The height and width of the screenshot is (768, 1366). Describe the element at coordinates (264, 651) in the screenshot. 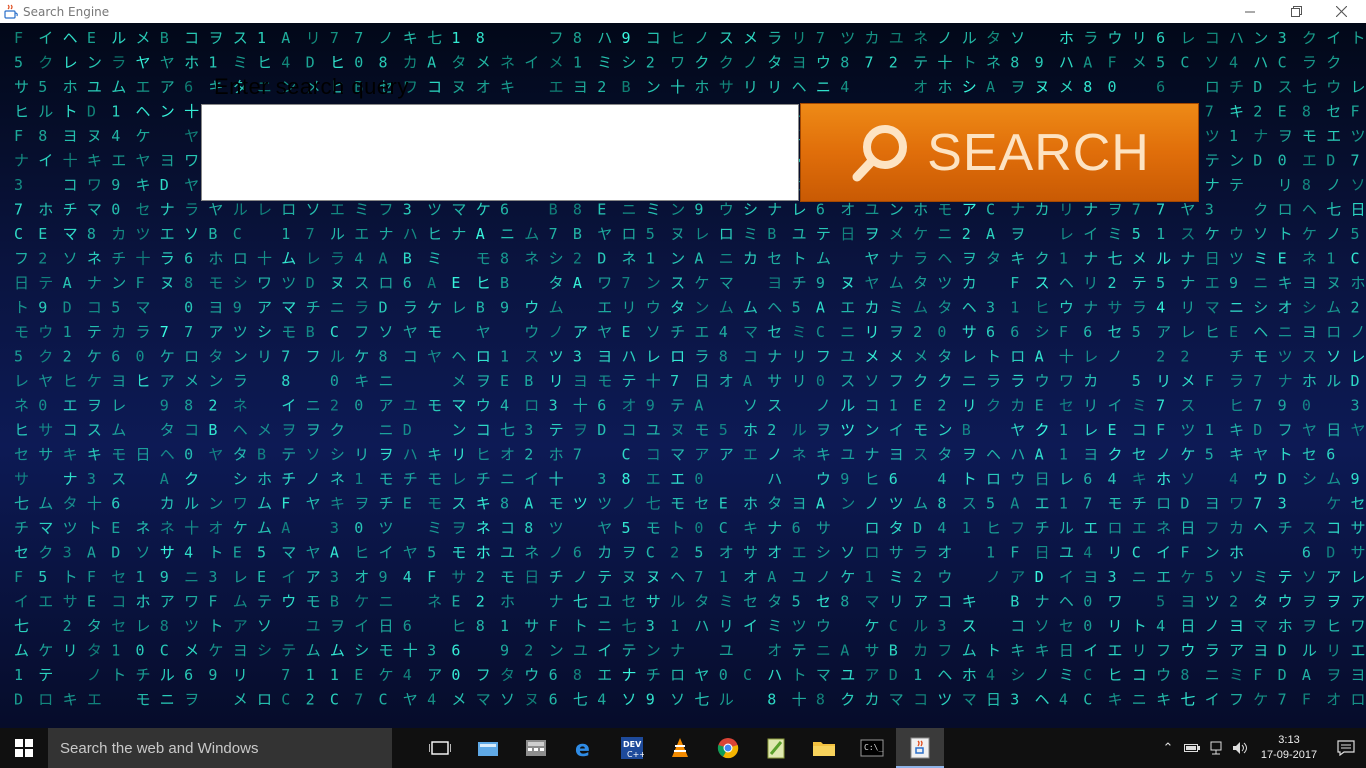

I see `svg-text: シ` at that location.